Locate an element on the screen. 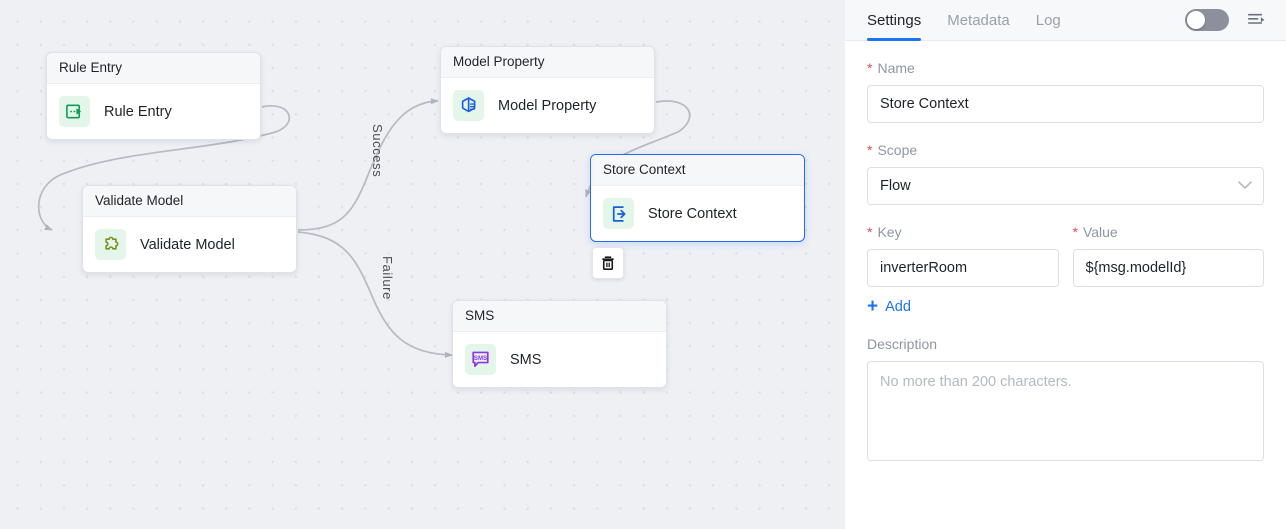 This screenshot has width=1286, height=529. node-header-model-property: Model Property is located at coordinates (547, 62).